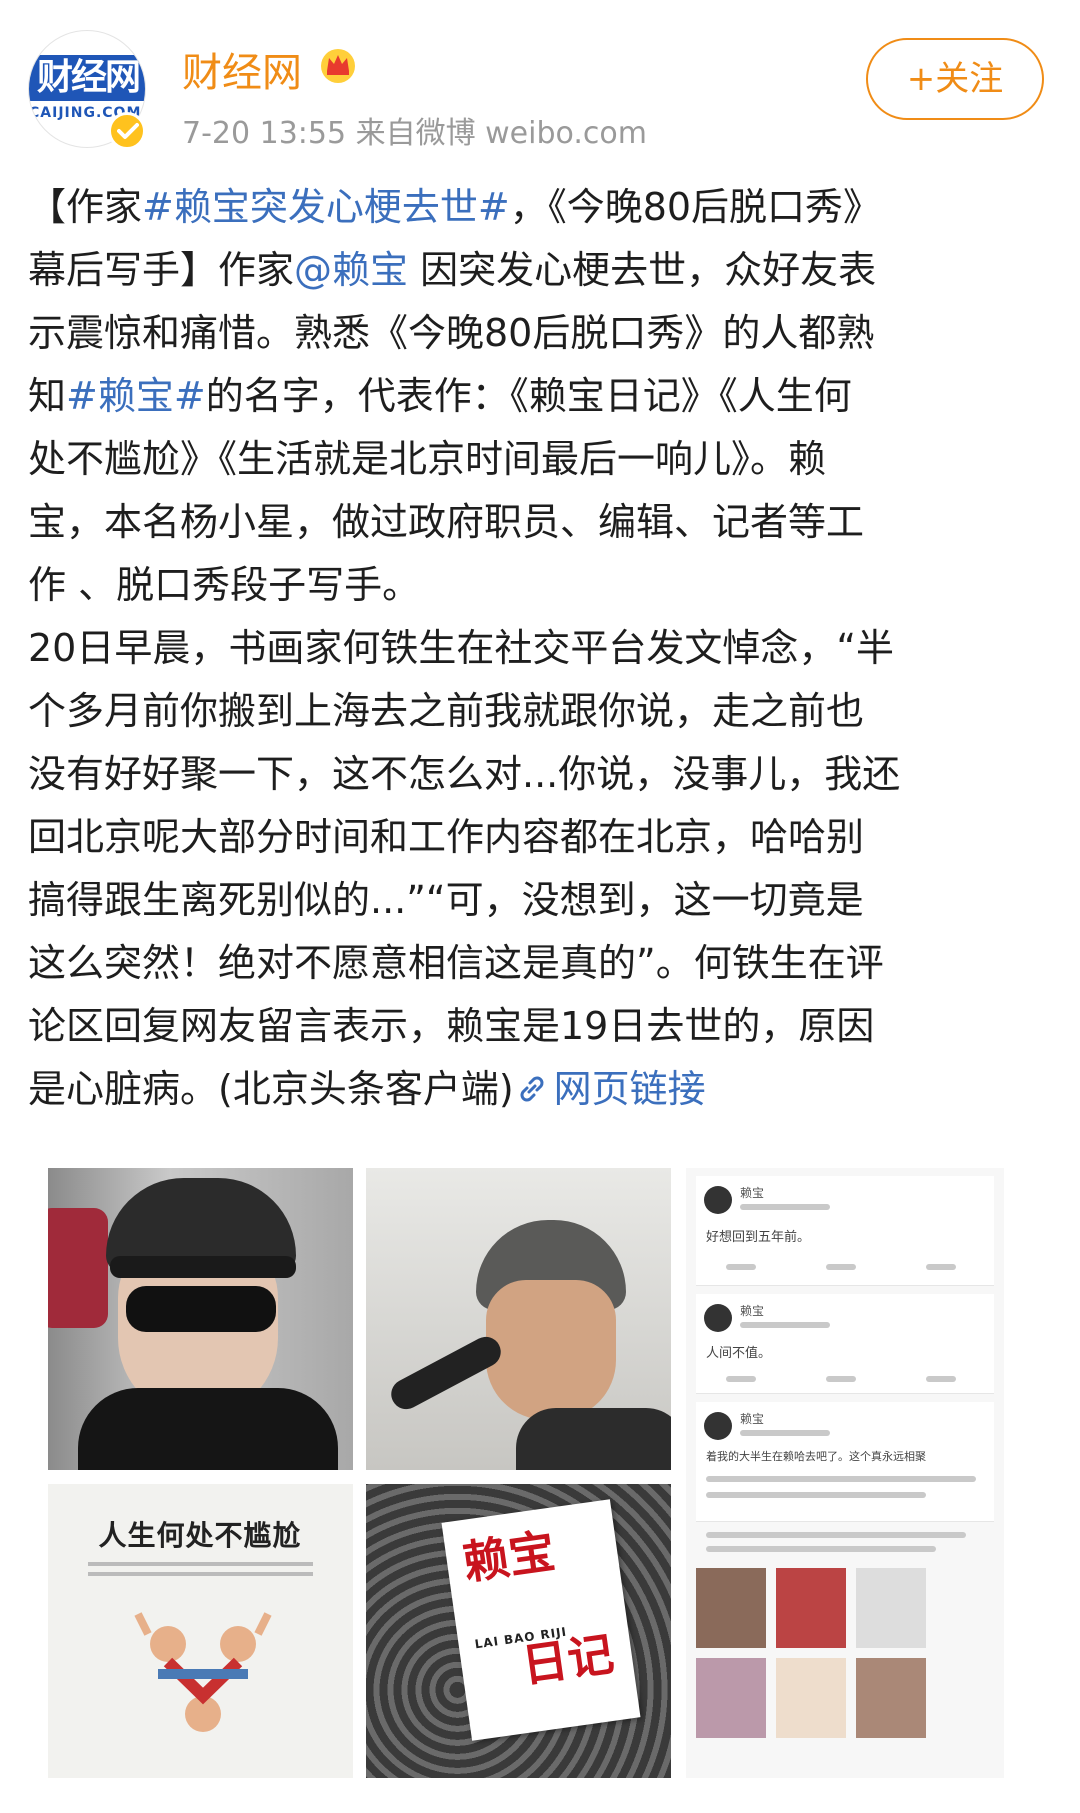  I want to click on text-segment: 【作家, so click(85, 207).